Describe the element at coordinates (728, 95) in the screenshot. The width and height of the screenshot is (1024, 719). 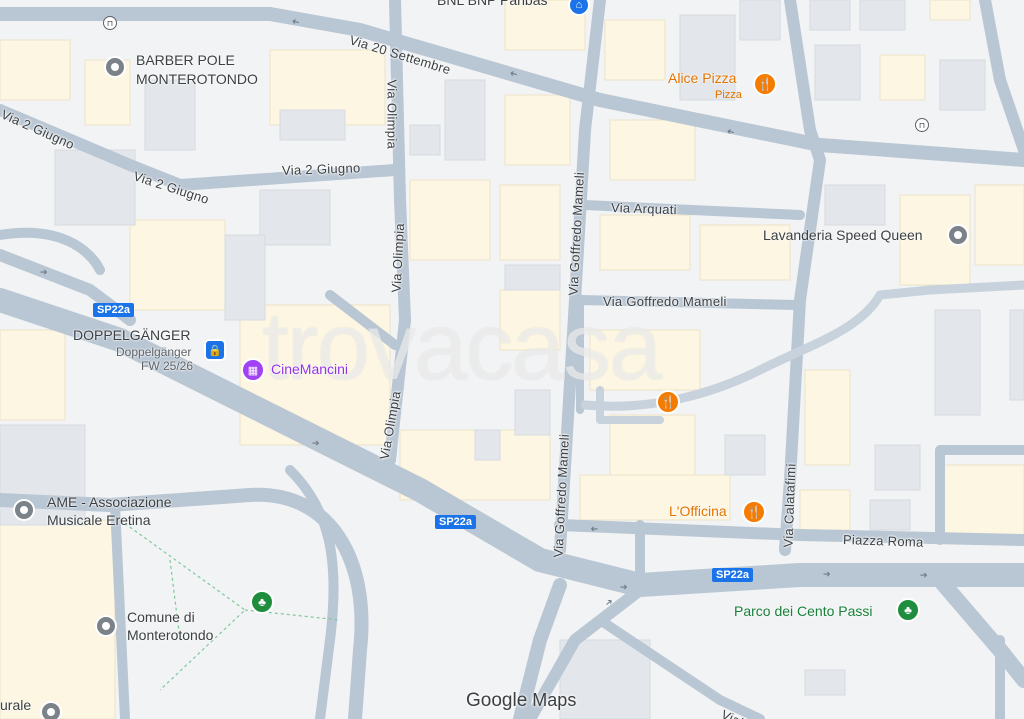
I see `poi-sub-alice-pizza: Pizza` at that location.